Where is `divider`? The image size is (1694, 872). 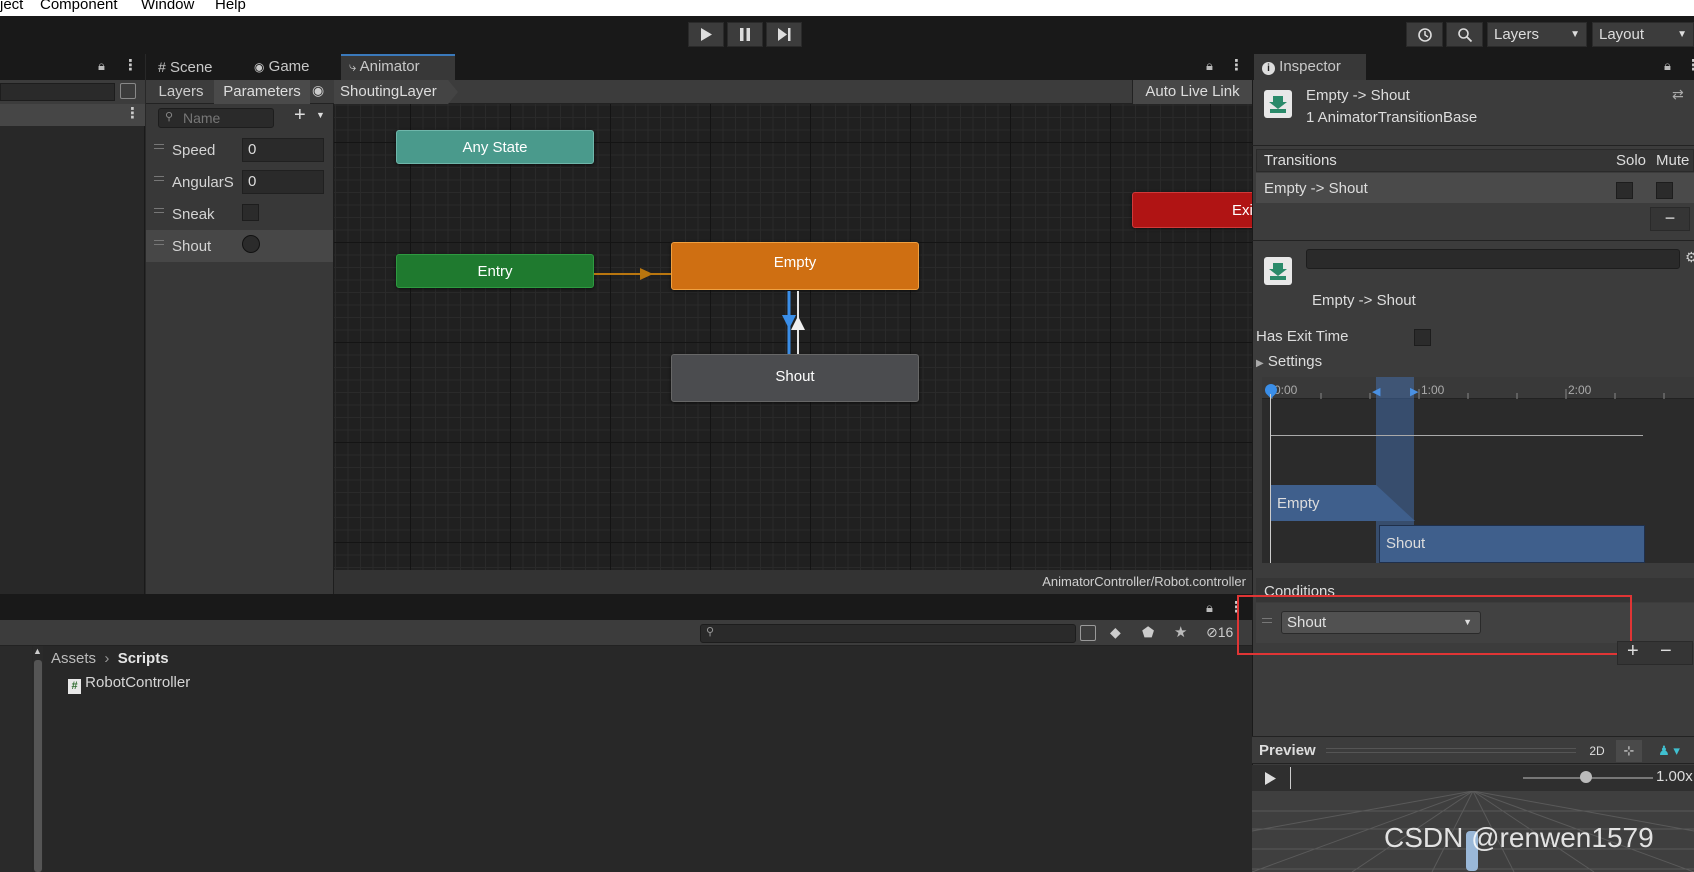
divider is located at coordinates (1473, 240).